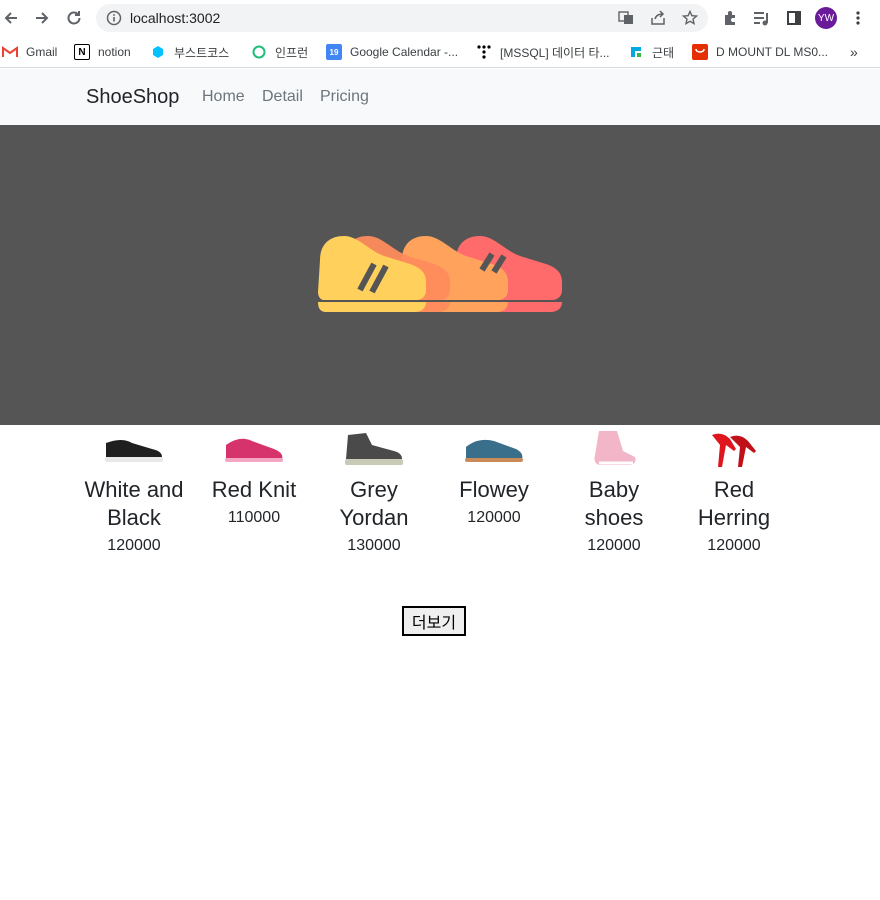 Image resolution: width=880 pixels, height=900 pixels. I want to click on product-image-baby-slip-on, so click(614, 449).